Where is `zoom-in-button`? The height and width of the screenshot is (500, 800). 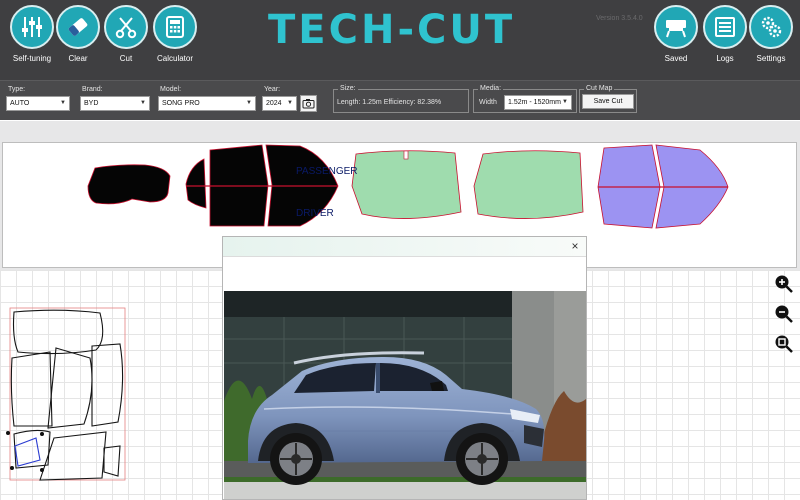
zoom-in-button is located at coordinates (784, 284).